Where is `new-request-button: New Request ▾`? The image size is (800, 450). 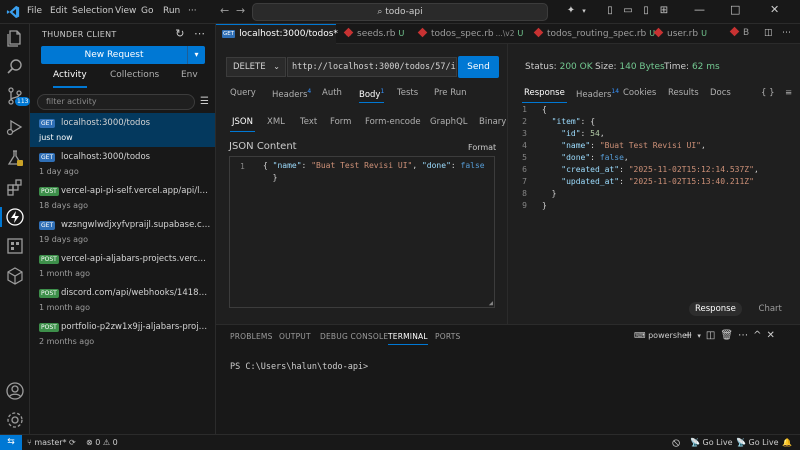 new-request-button: New Request ▾ is located at coordinates (123, 55).